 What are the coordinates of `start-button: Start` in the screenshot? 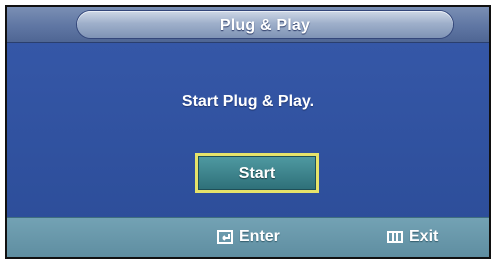 It's located at (257, 173).